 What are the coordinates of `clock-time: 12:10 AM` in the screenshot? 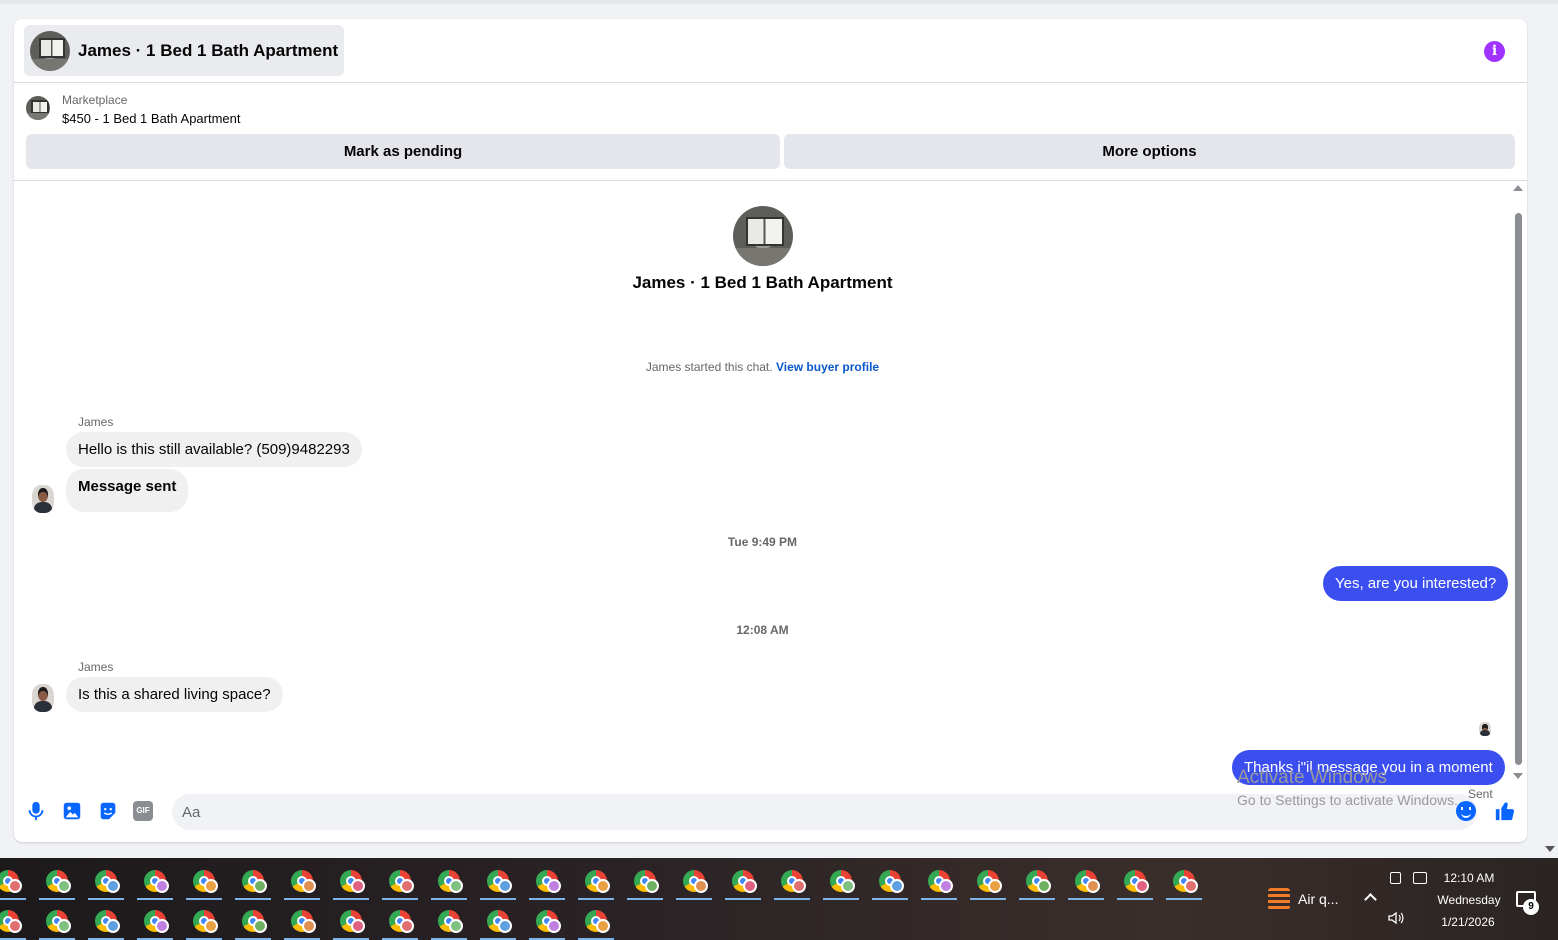 It's located at (1469, 878).